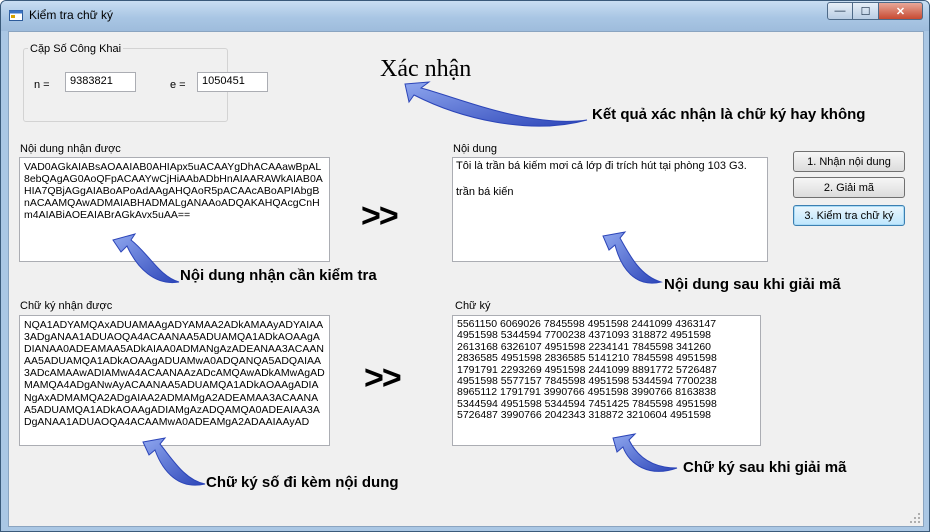 The width and height of the screenshot is (930, 532). I want to click on close-button: ✕, so click(901, 11).